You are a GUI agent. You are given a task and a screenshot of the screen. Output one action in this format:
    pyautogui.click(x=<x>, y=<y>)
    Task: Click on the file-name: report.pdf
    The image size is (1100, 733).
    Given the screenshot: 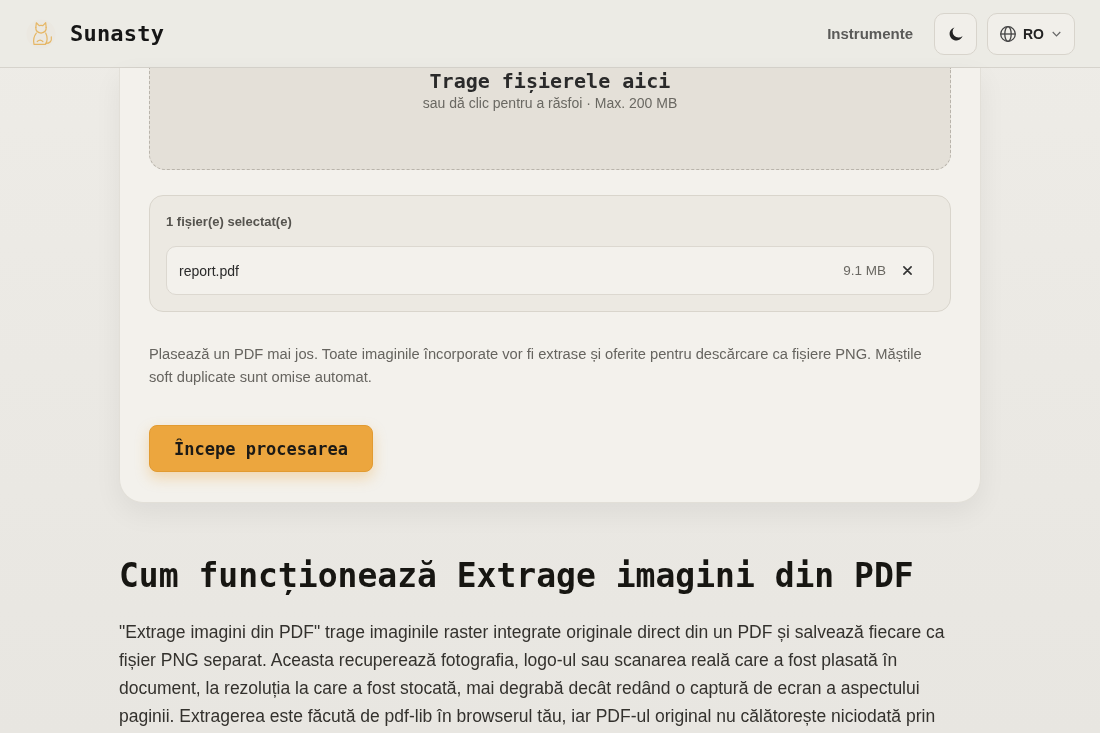 What is the action you would take?
    pyautogui.click(x=209, y=270)
    